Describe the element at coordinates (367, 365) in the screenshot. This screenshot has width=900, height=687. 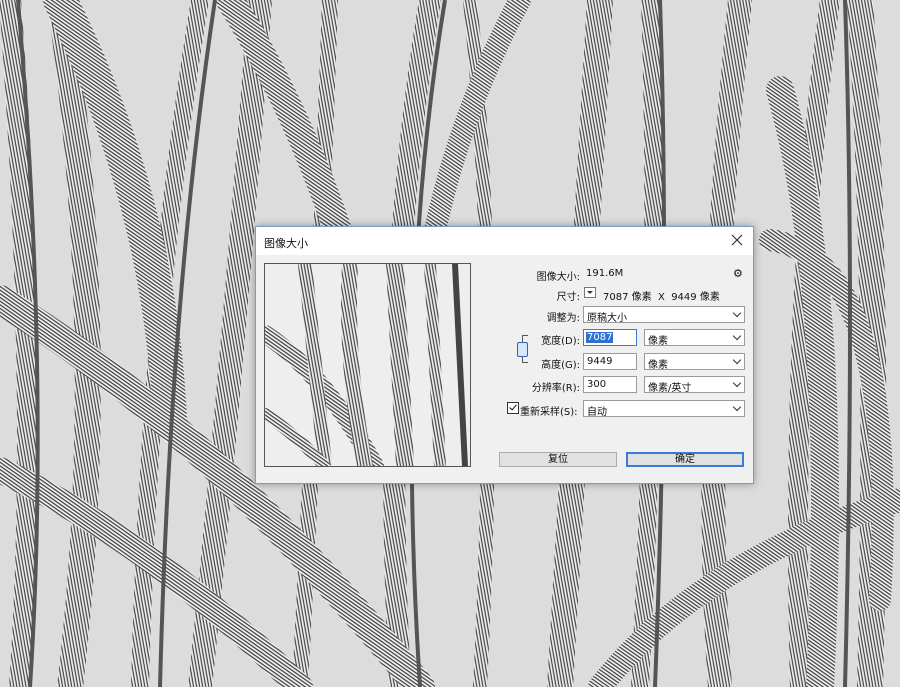
I see `image-preview` at that location.